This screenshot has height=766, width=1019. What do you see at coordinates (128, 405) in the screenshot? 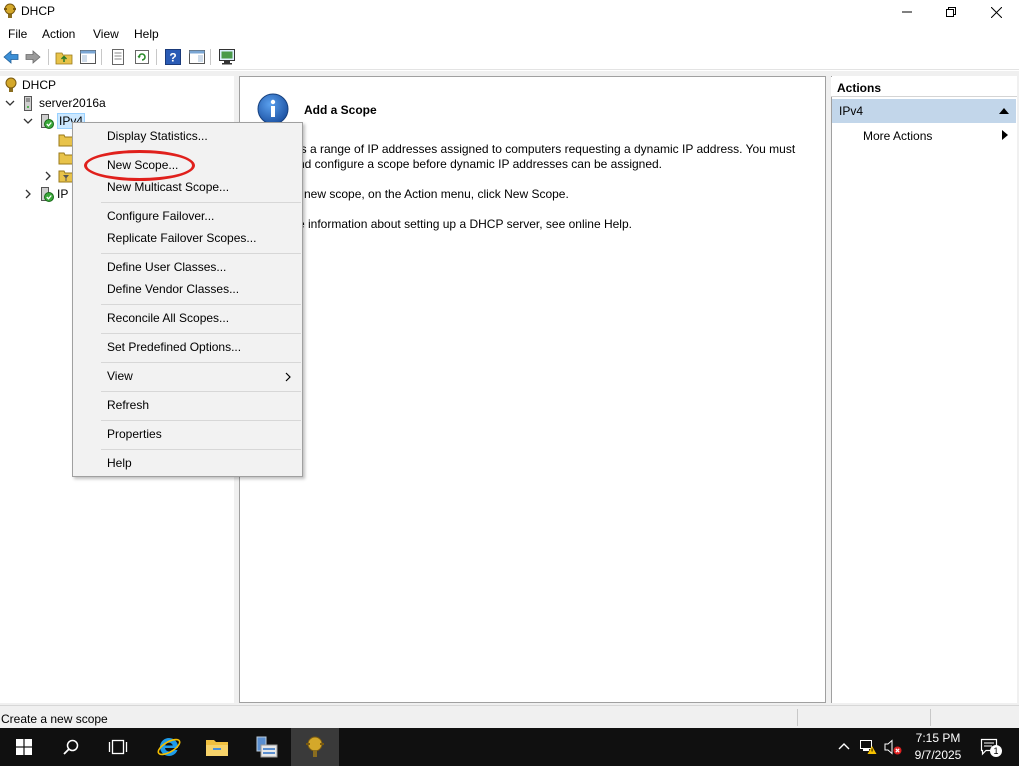
I see `menu-item-refresh: Refresh` at bounding box center [128, 405].